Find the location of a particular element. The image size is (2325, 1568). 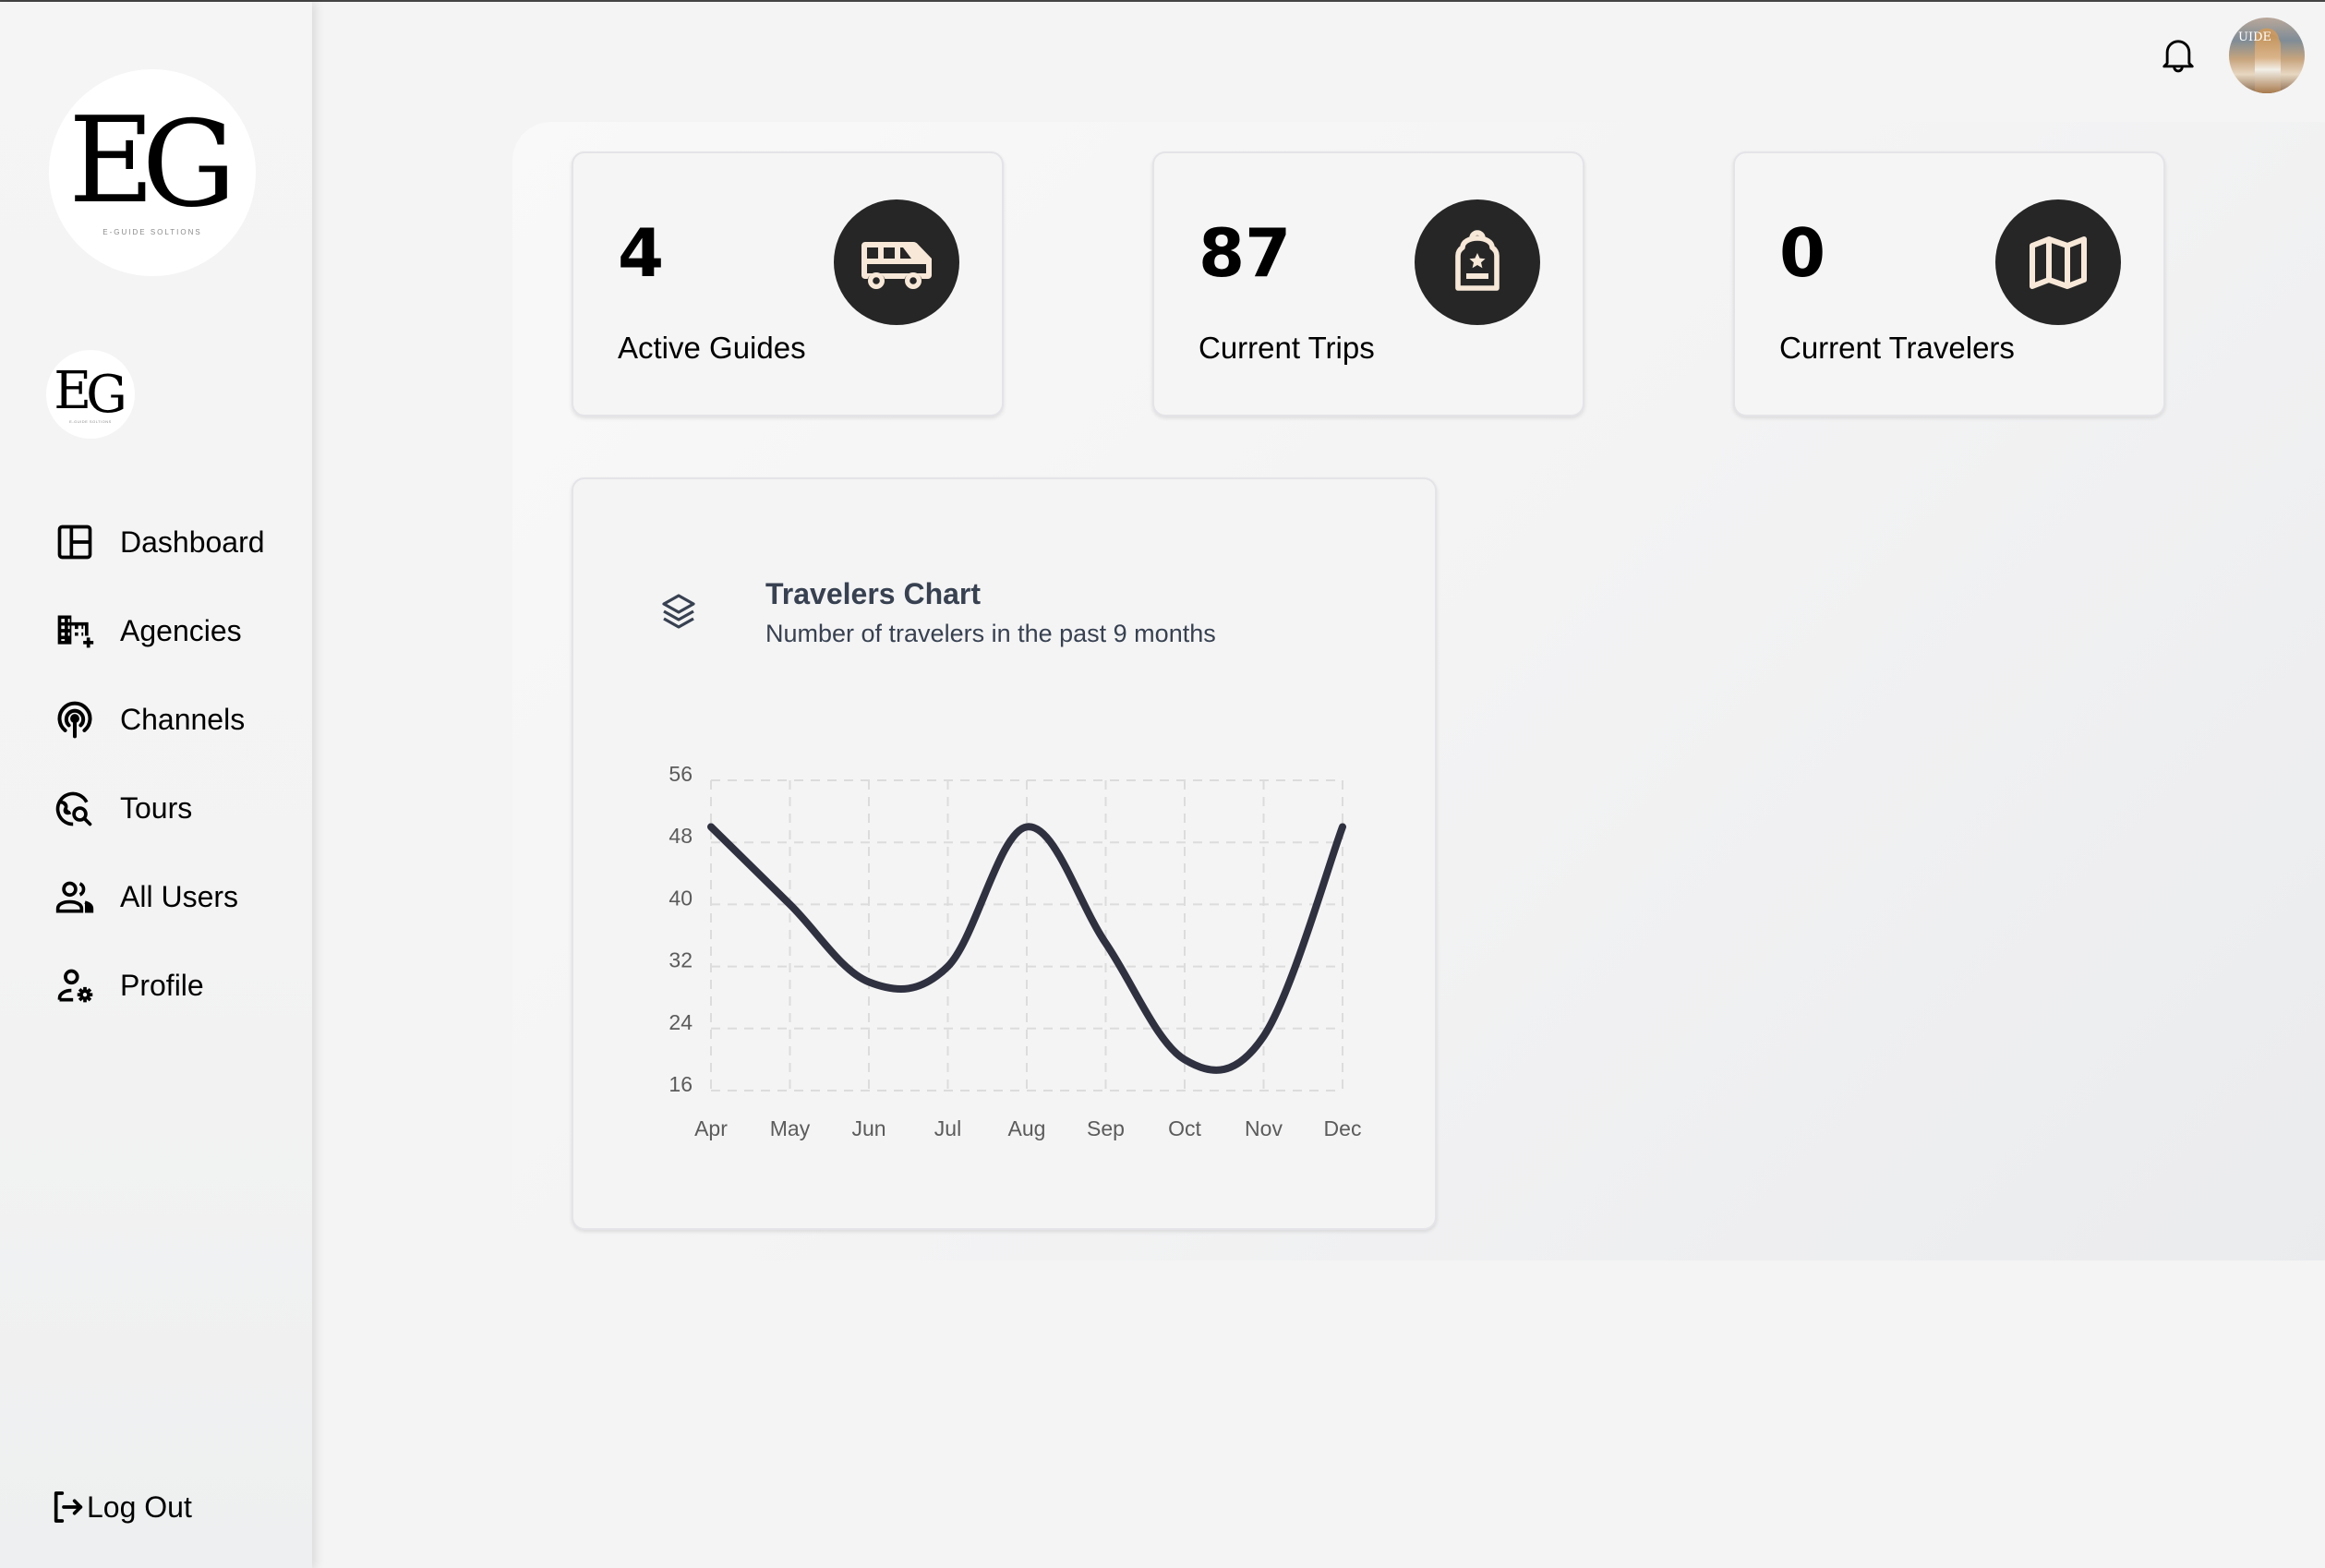

sidebar-item-label: Profile is located at coordinates (162, 986).